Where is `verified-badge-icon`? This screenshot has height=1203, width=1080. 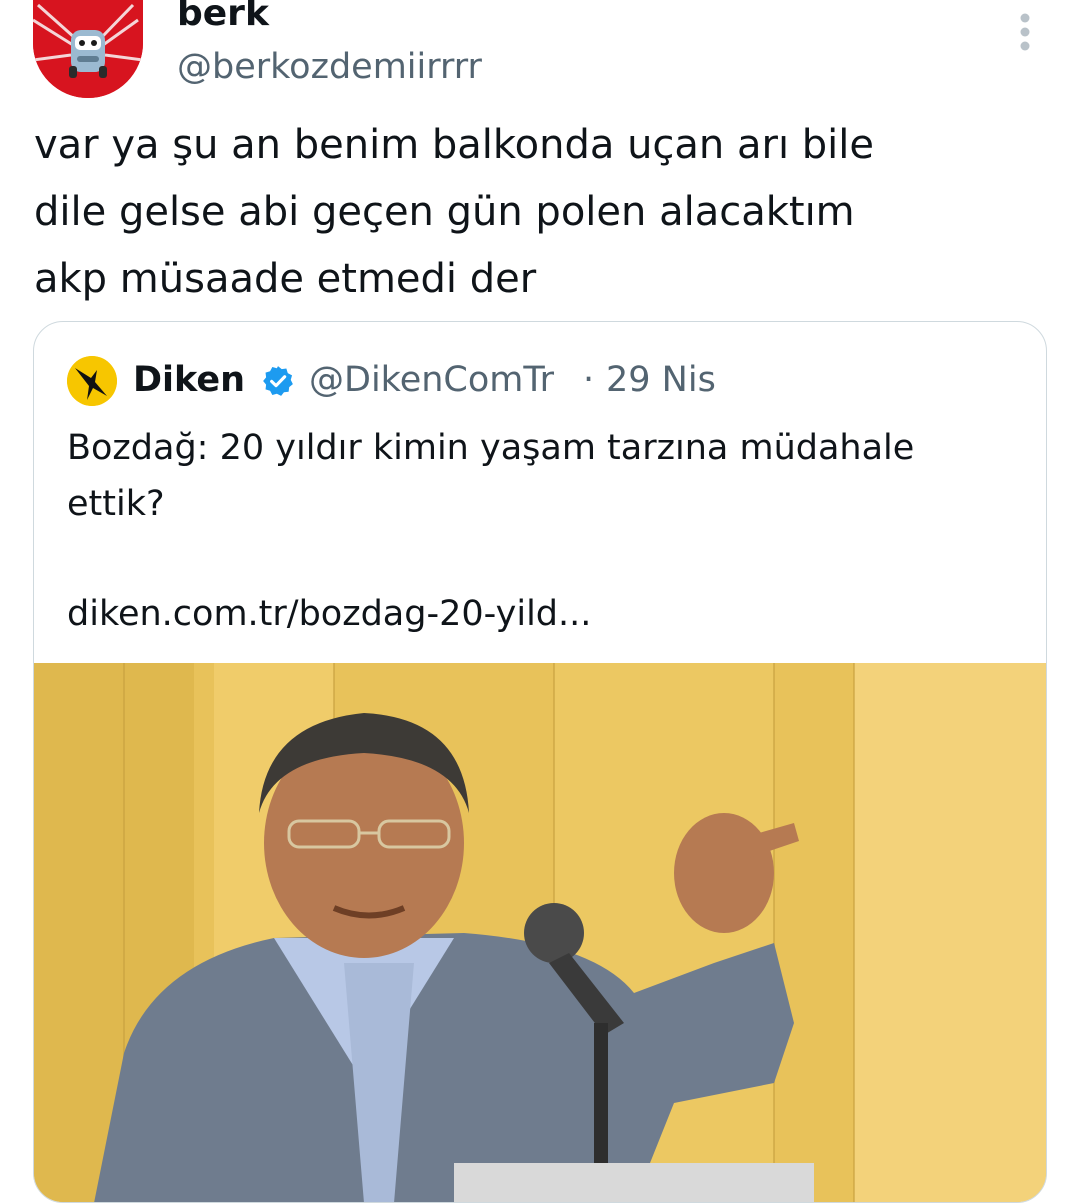 verified-badge-icon is located at coordinates (278, 381).